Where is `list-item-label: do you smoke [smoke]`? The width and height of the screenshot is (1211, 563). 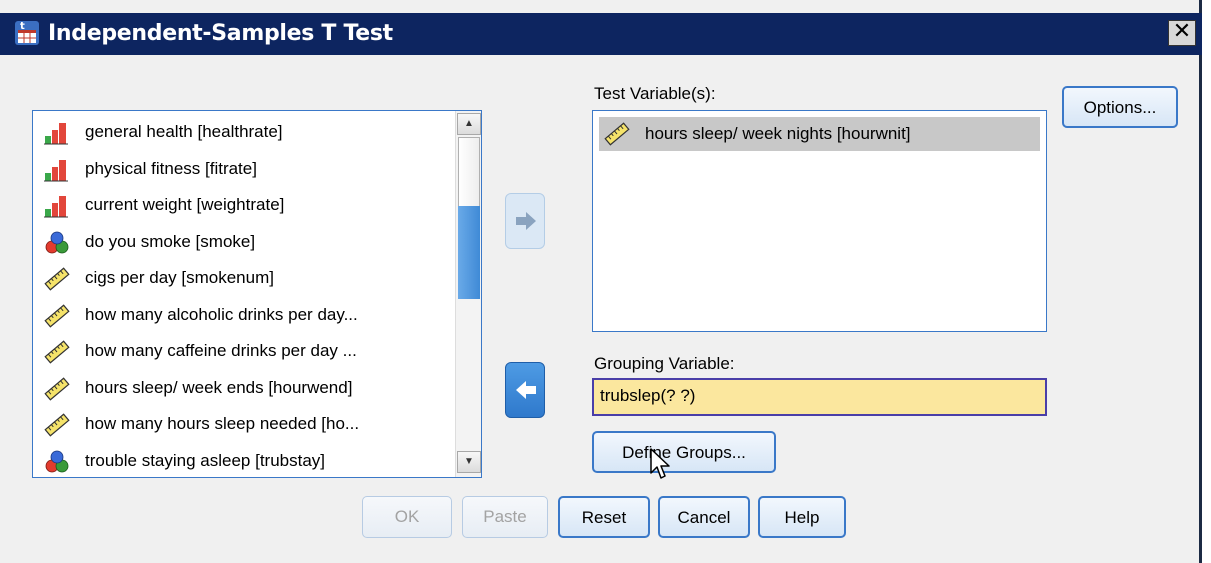
list-item-label: do you smoke [smoke] is located at coordinates (170, 241).